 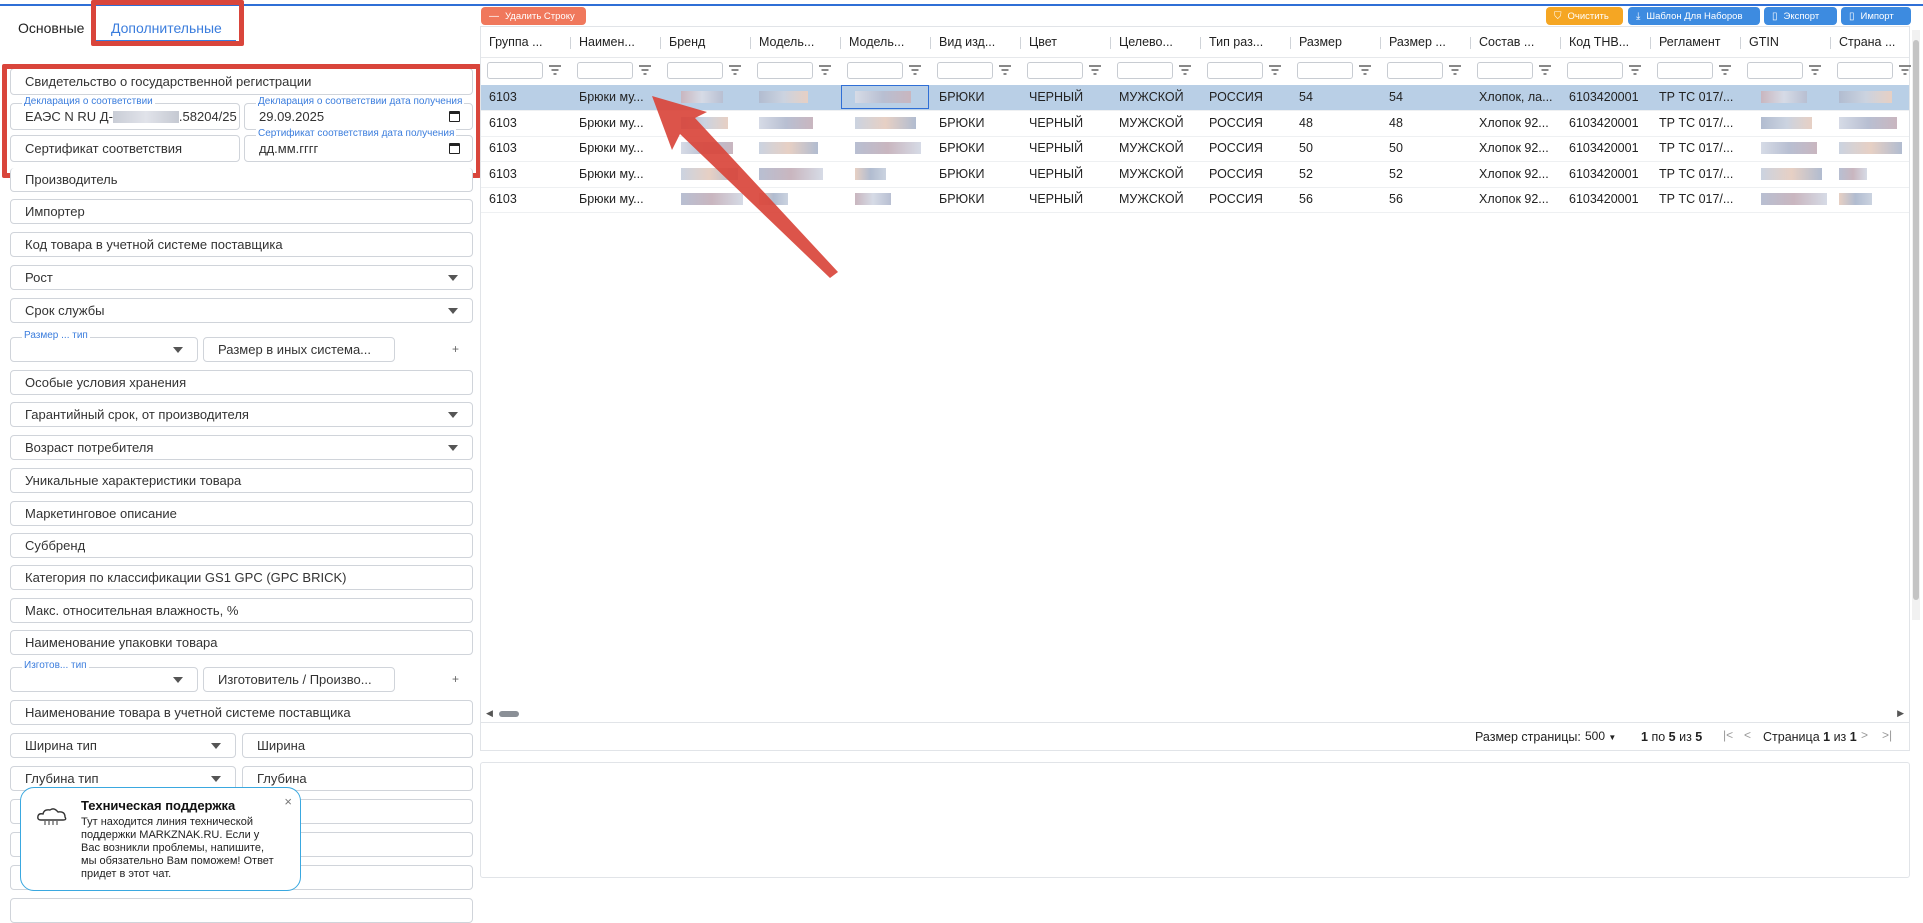 What do you see at coordinates (241, 180) in the screenshot?
I see `manufacturer-field: Производитель` at bounding box center [241, 180].